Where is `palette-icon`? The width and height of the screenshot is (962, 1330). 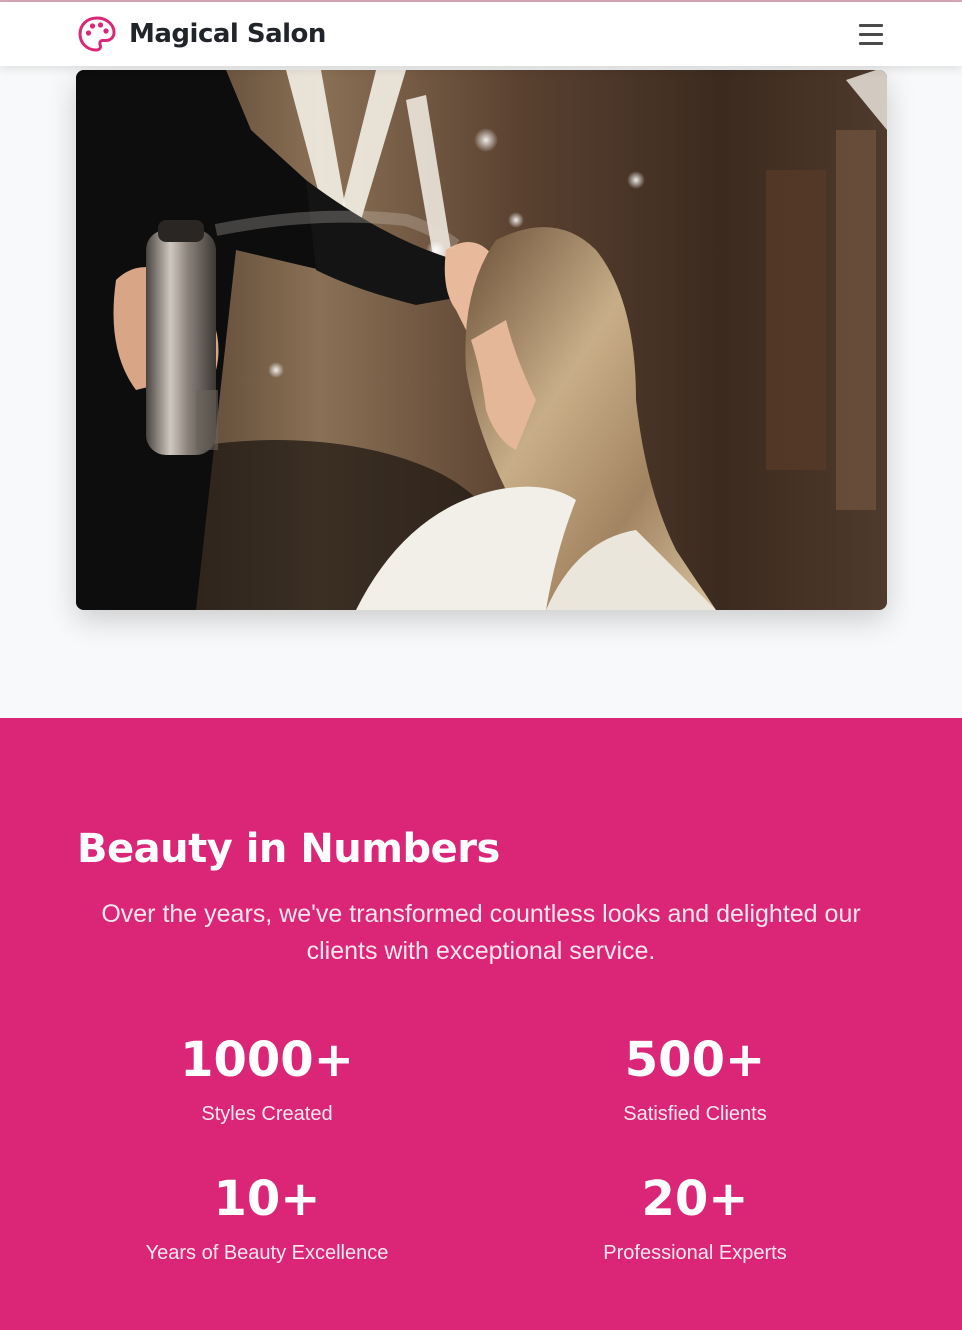 palette-icon is located at coordinates (97, 34).